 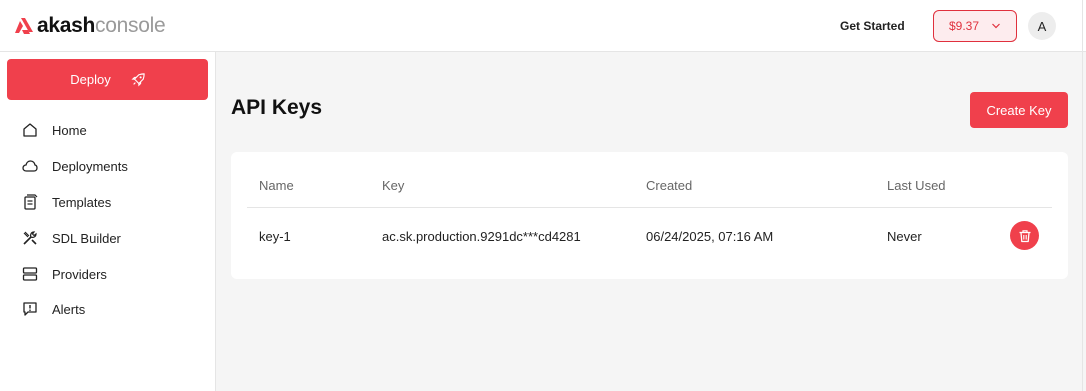 What do you see at coordinates (964, 26) in the screenshot?
I see `wallet-balance: $9.37` at bounding box center [964, 26].